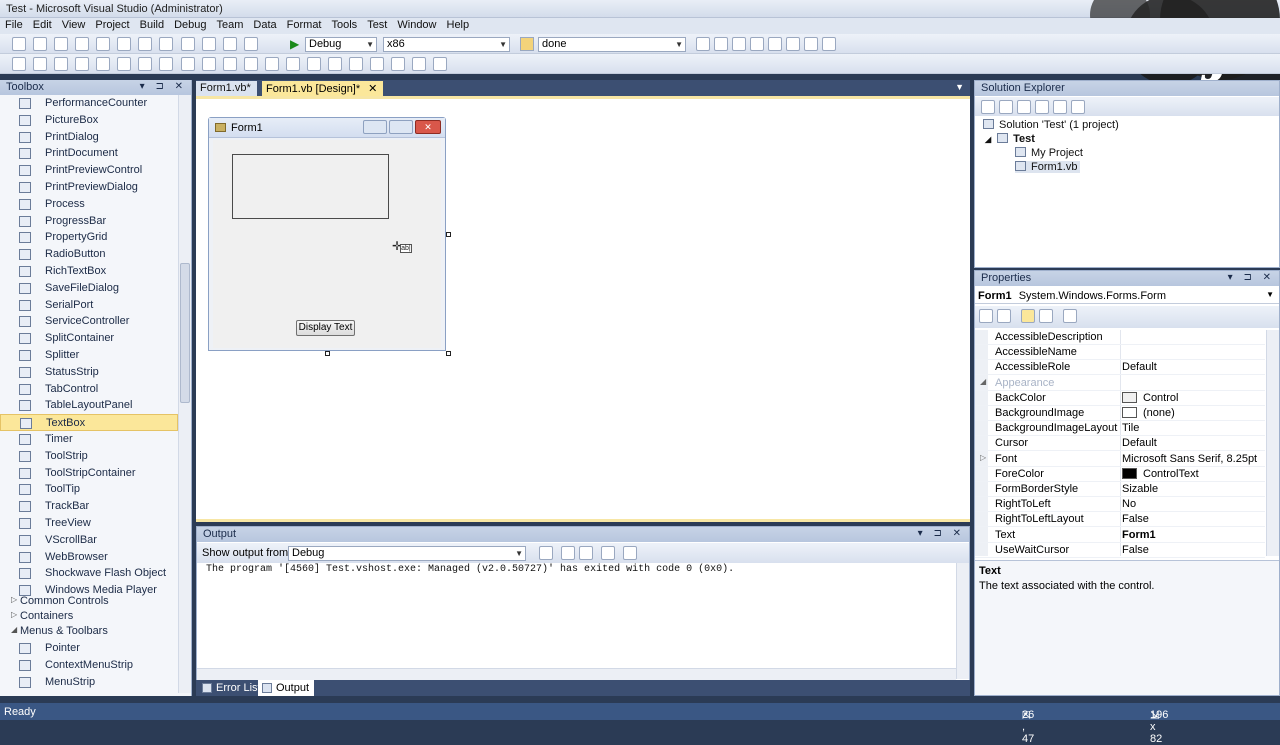 This screenshot has width=1280, height=745. Describe the element at coordinates (568, 553) in the screenshot. I see `previous-message-icon` at that location.